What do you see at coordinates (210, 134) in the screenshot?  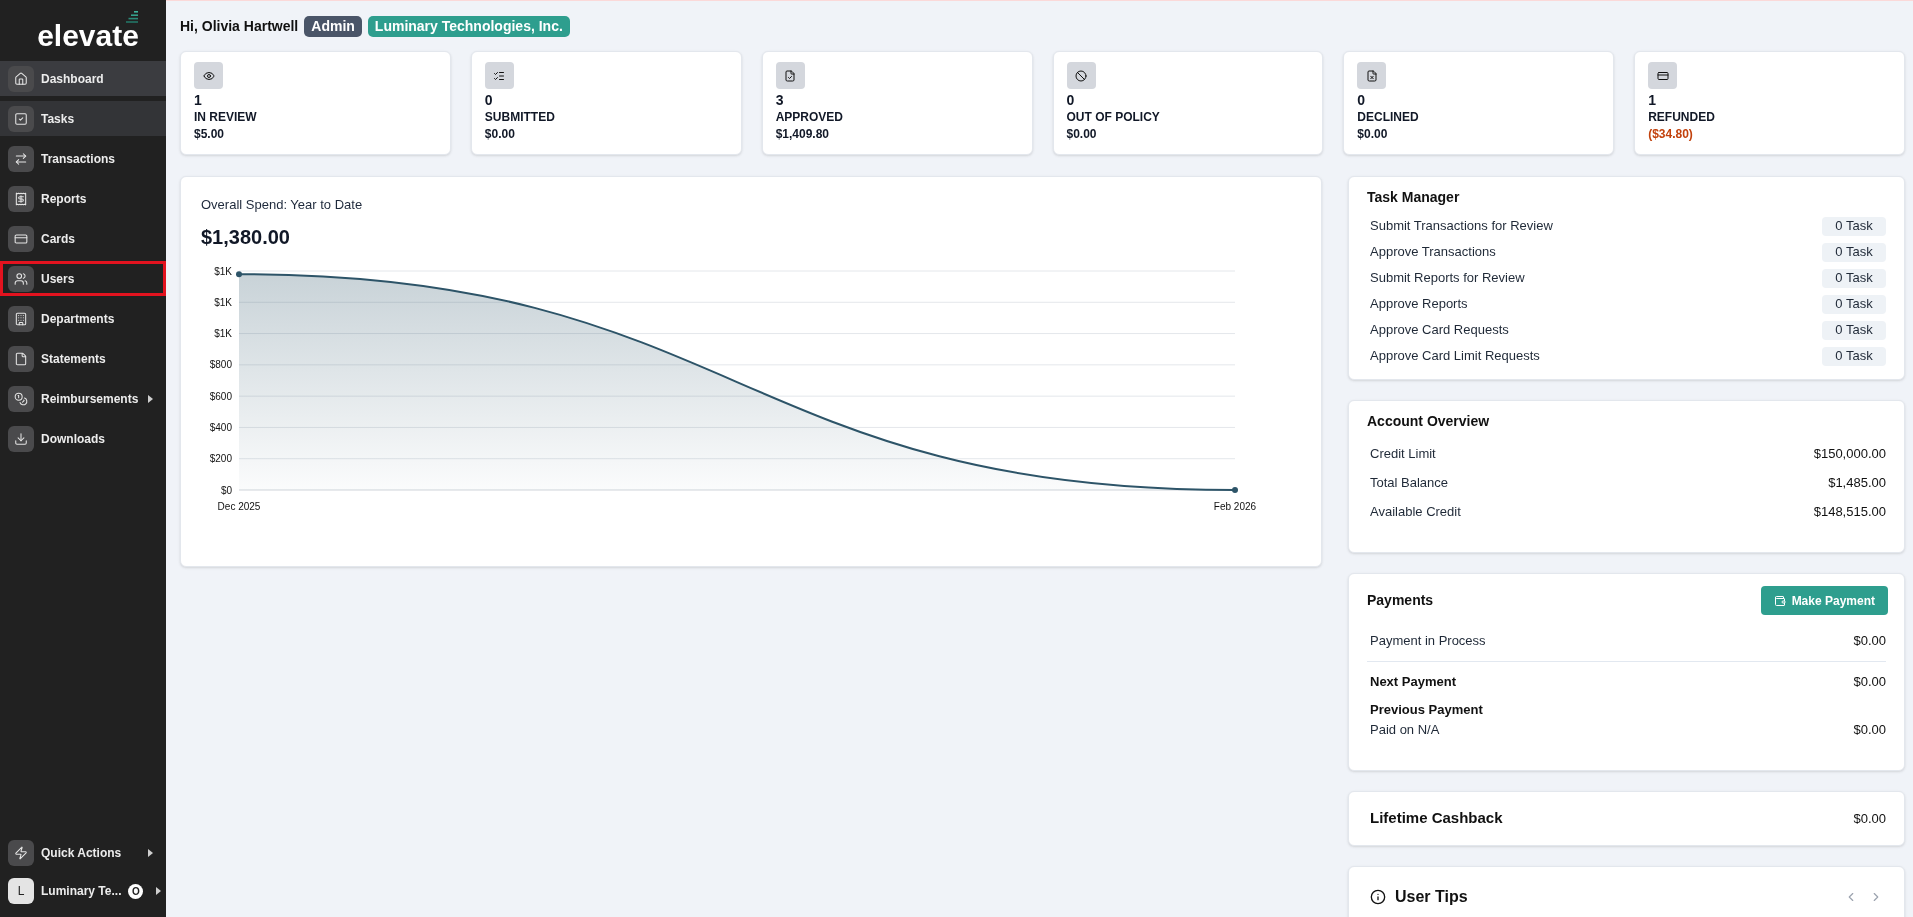 I see `stat-amount: $5.00` at bounding box center [210, 134].